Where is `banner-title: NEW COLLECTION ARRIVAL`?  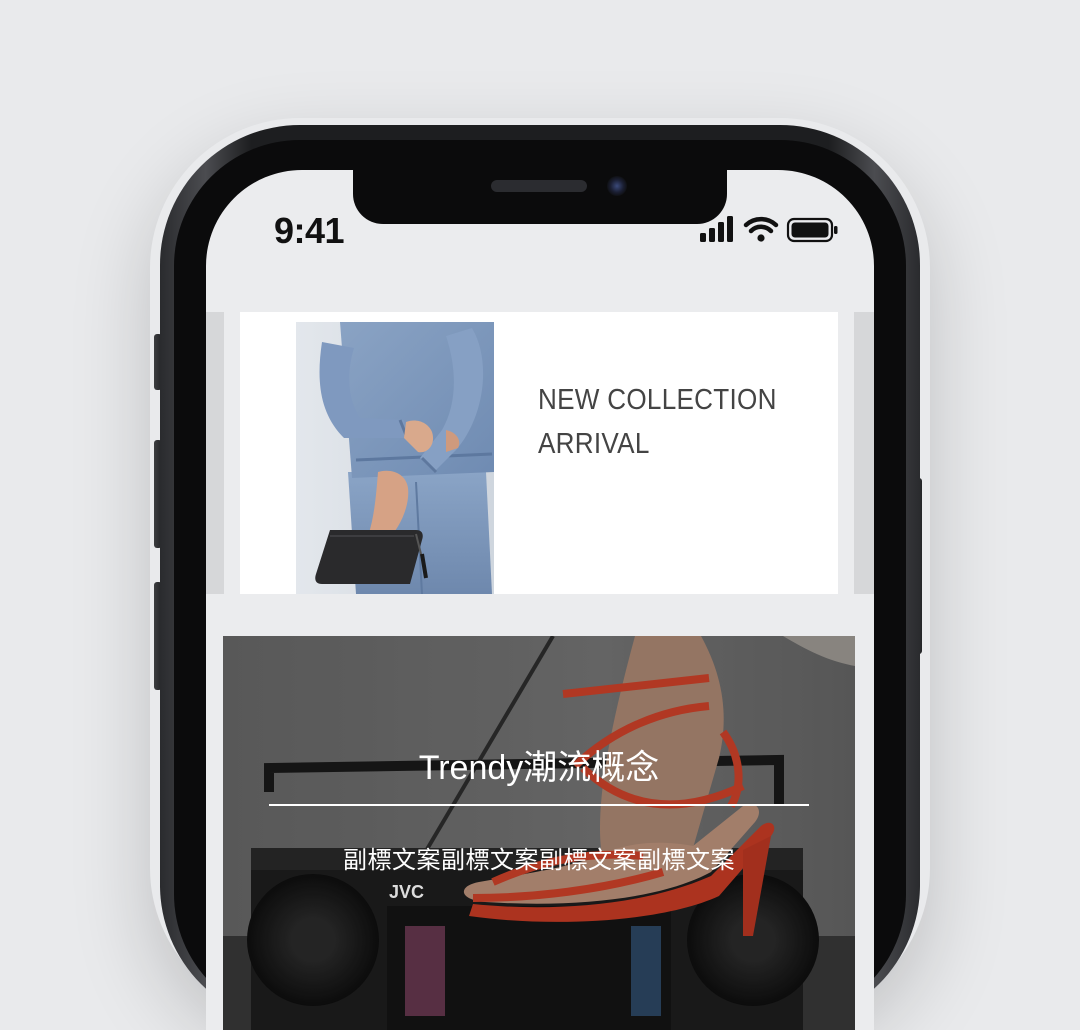 banner-title: NEW COLLECTION ARRIVAL is located at coordinates (664, 422).